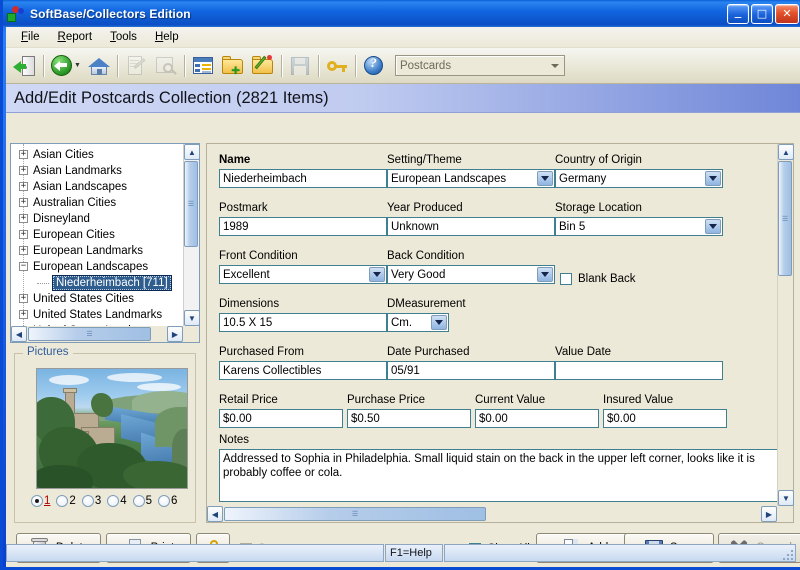 The width and height of the screenshot is (800, 570). Describe the element at coordinates (203, 66) in the screenshot. I see `list-view-icon` at that location.